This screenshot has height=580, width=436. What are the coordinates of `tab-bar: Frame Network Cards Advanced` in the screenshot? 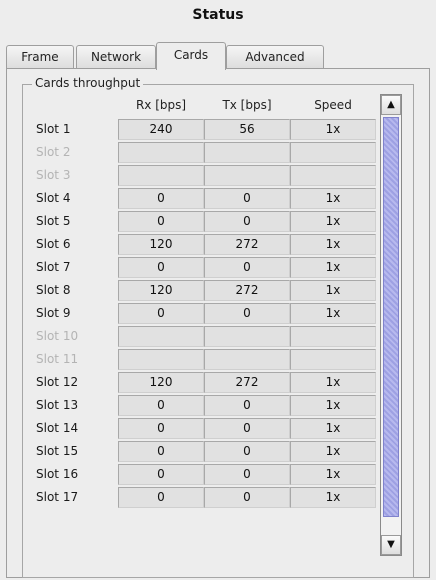 It's located at (218, 56).